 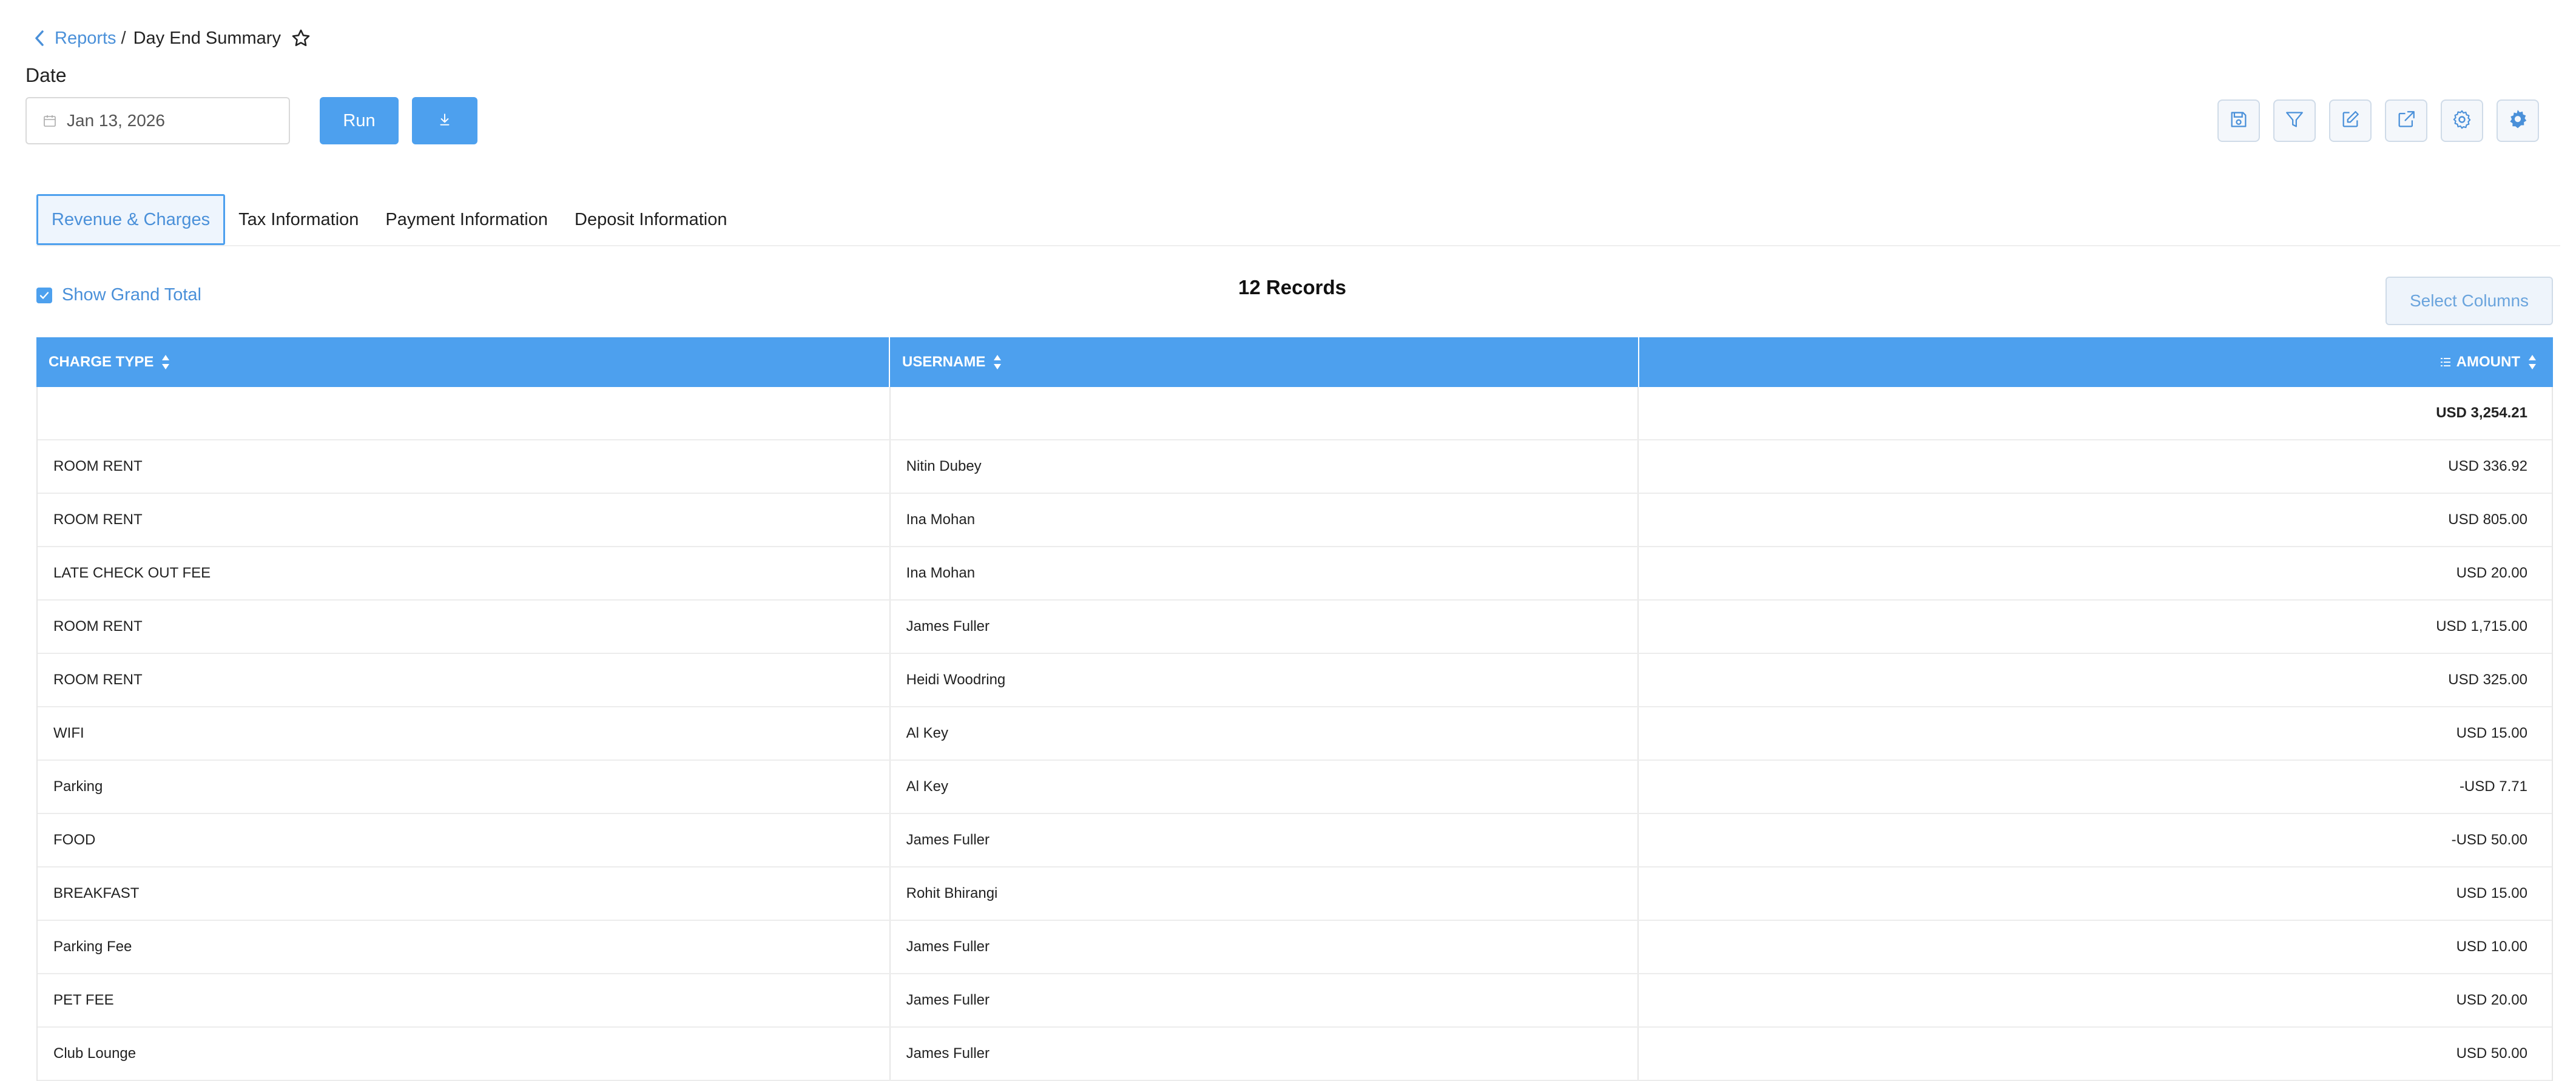 I want to click on filter-button, so click(x=2294, y=120).